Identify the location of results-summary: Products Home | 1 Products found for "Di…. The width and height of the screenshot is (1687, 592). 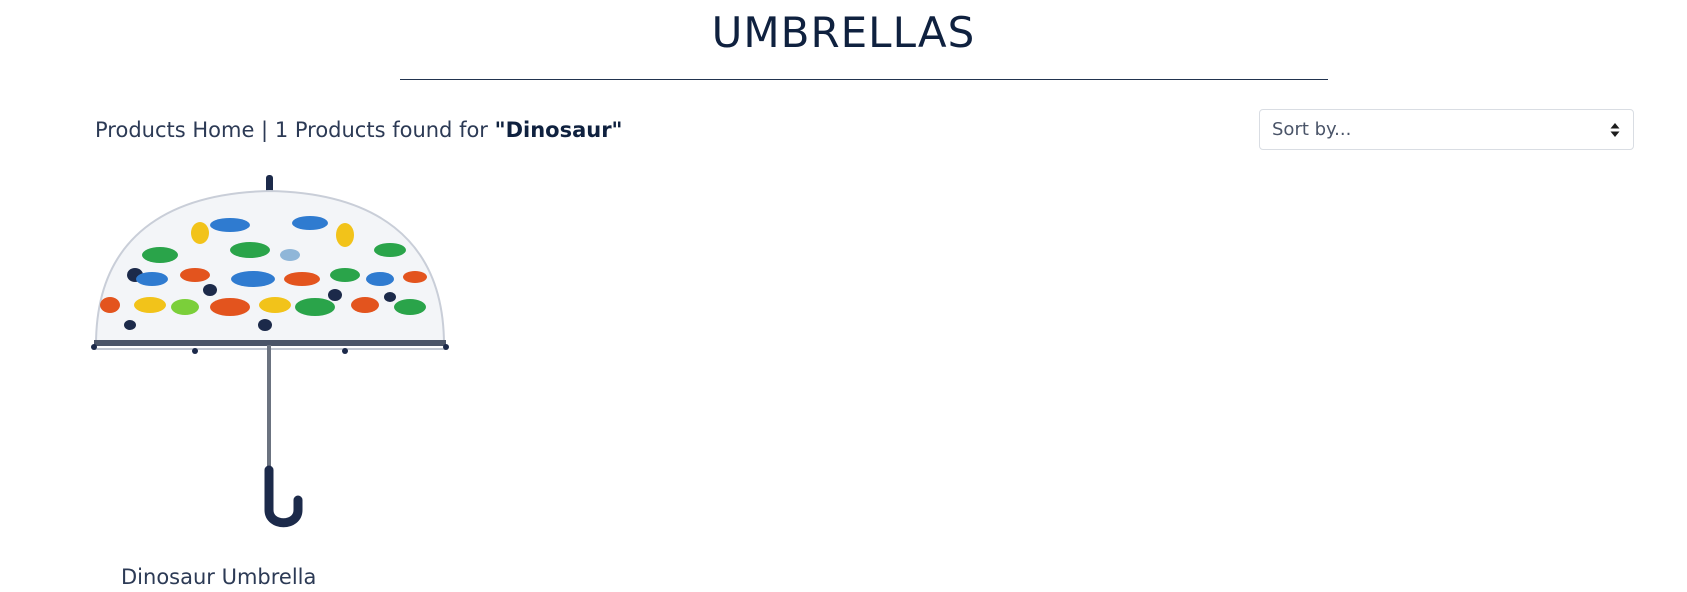
(359, 130).